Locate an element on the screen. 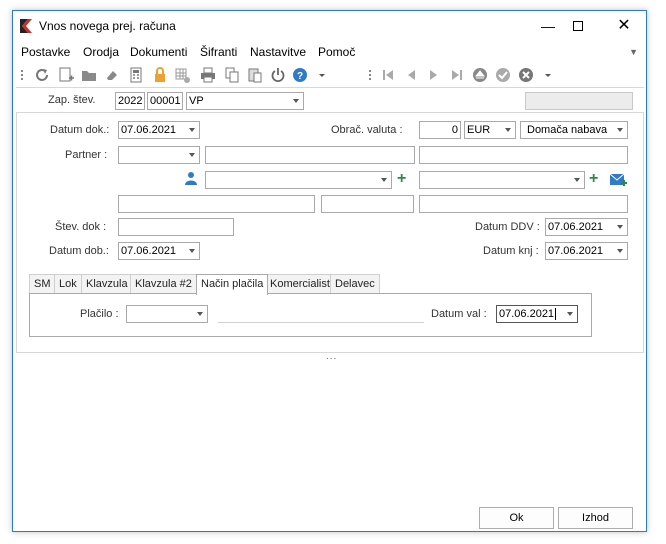  confirm-icon is located at coordinates (503, 75).